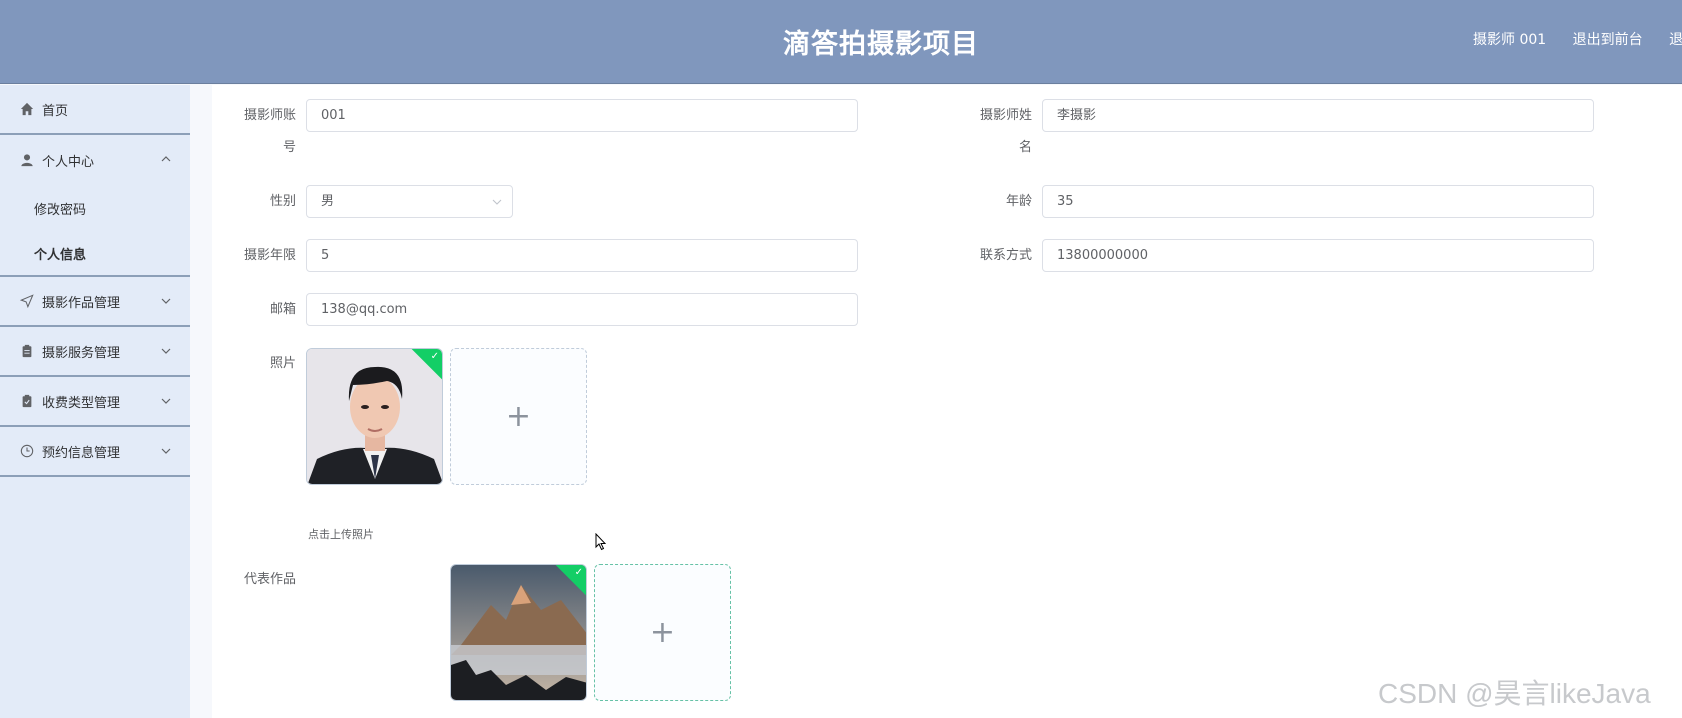 This screenshot has height=718, width=1682. What do you see at coordinates (341, 534) in the screenshot?
I see `photo-upload-hint: 点击上传照片` at bounding box center [341, 534].